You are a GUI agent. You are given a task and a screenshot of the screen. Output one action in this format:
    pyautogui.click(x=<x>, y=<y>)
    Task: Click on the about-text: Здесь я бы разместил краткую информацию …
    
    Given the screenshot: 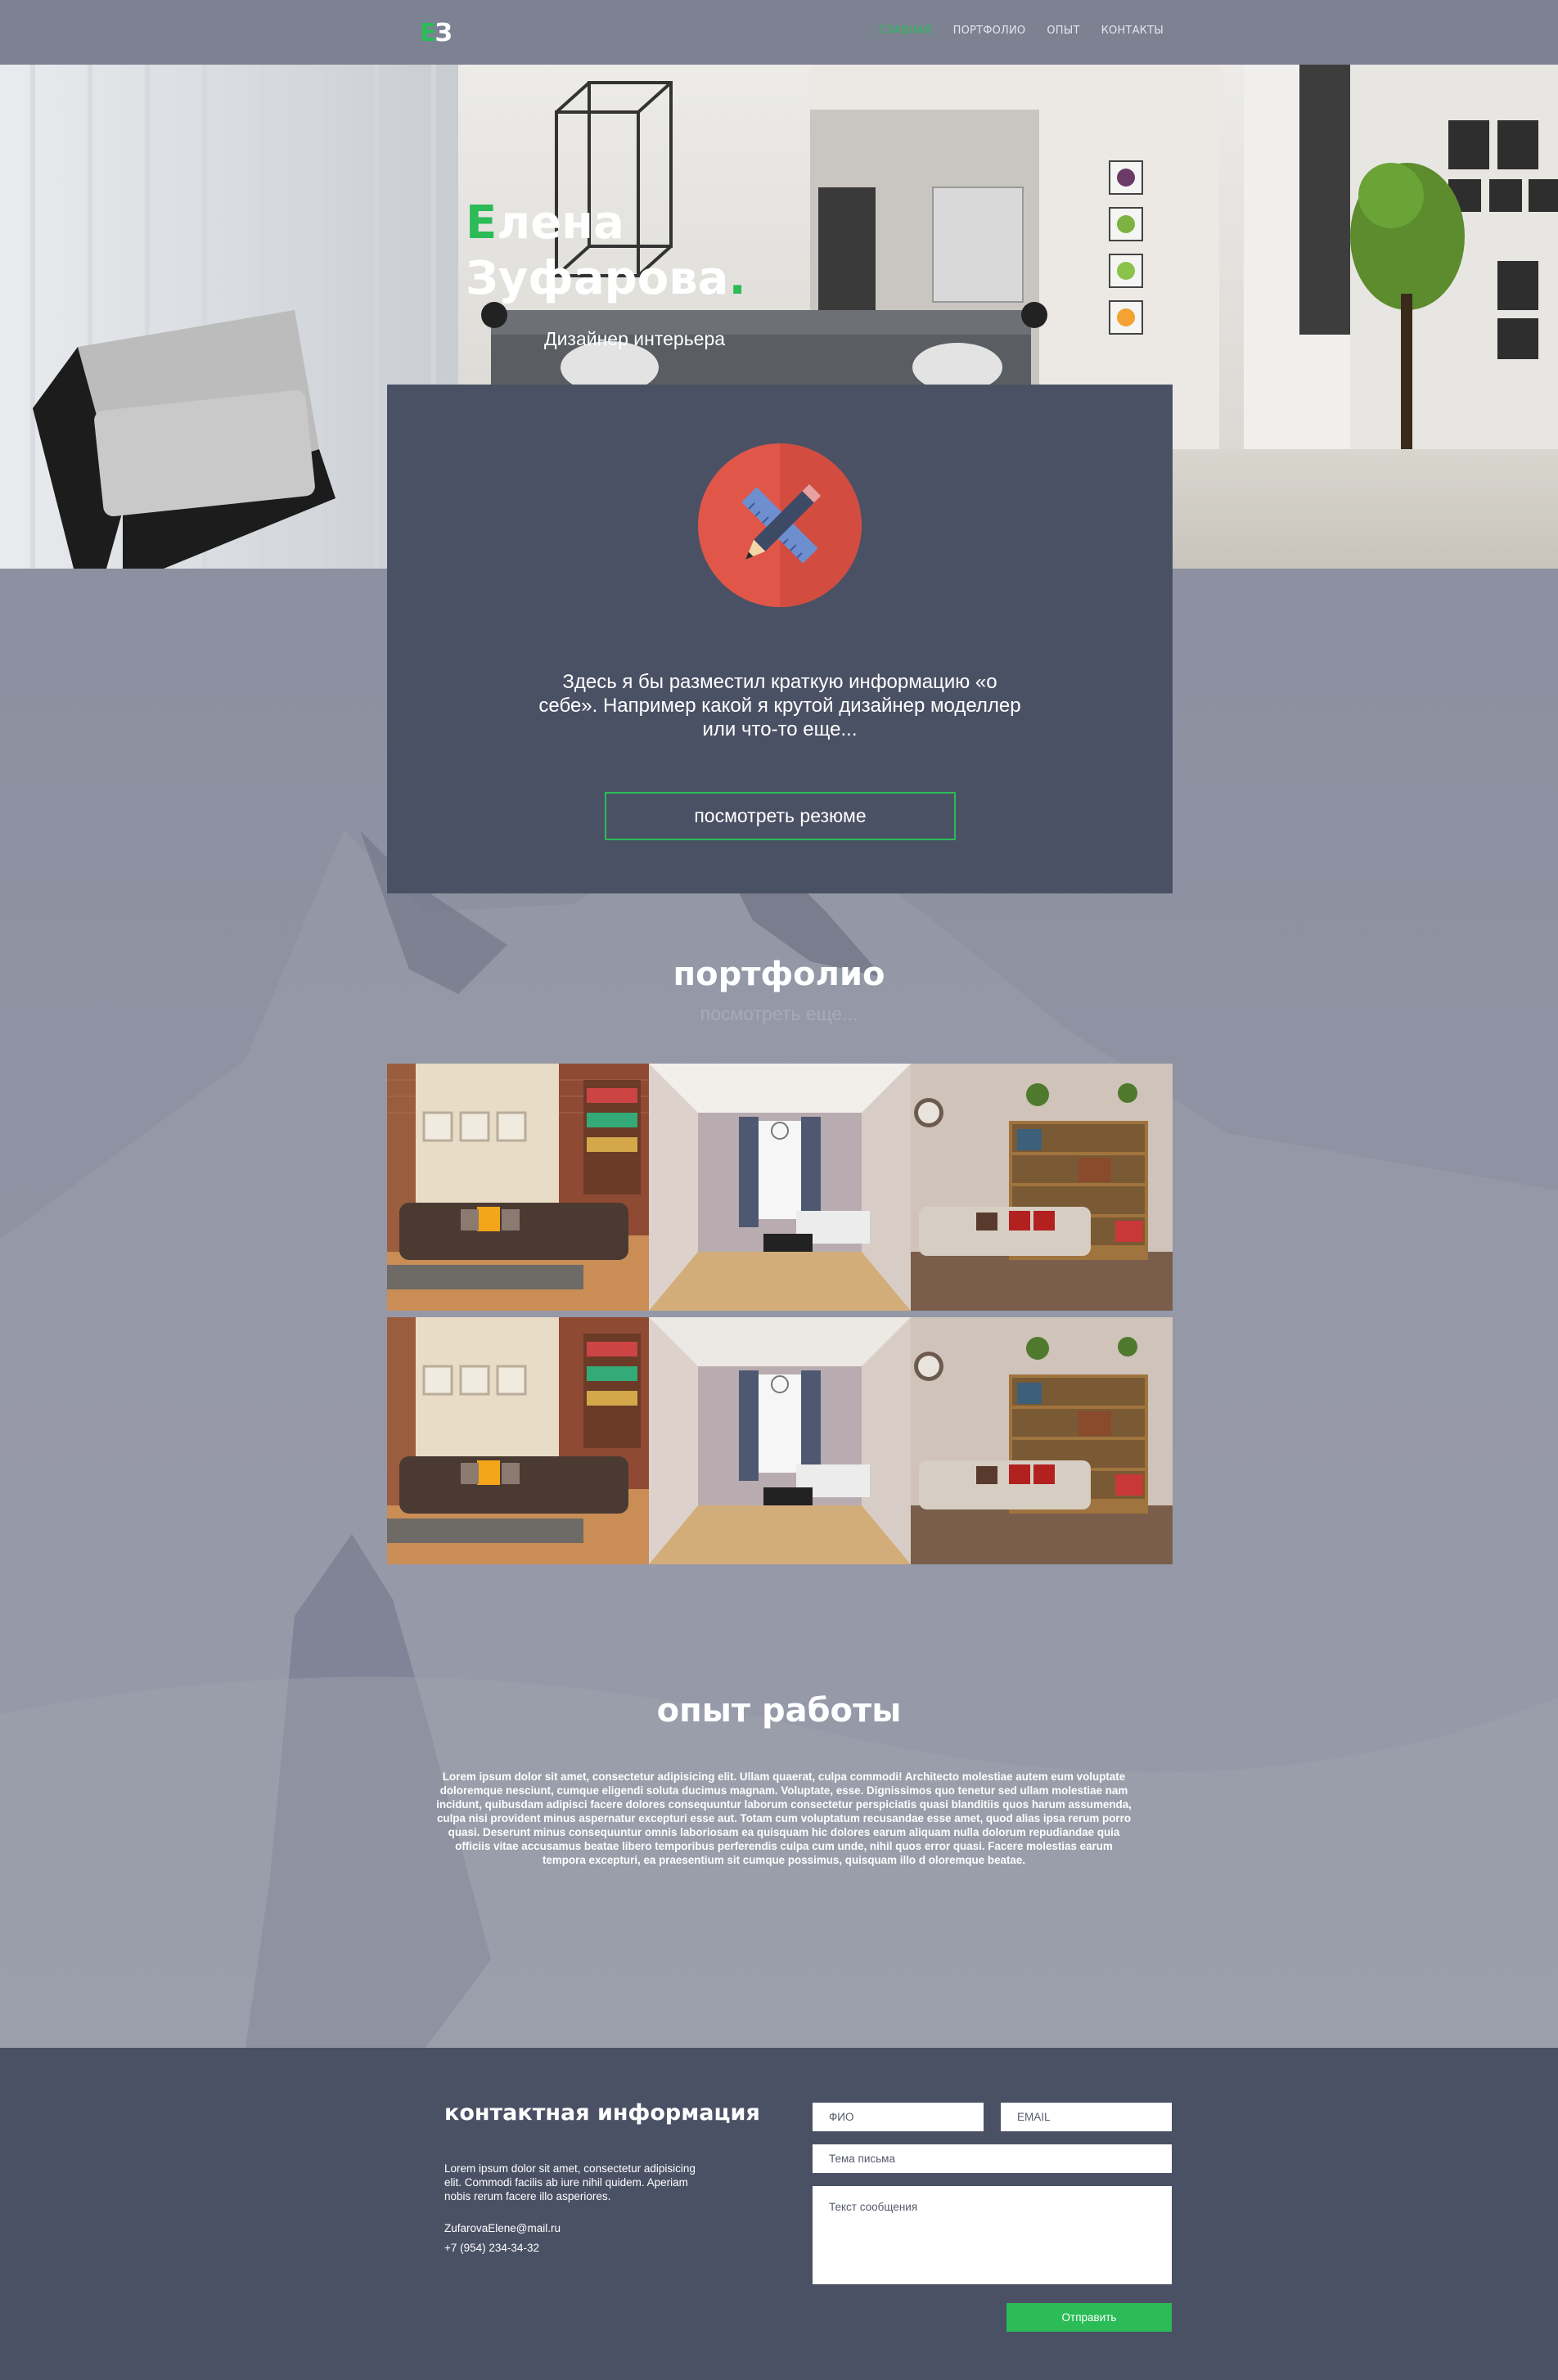 What is the action you would take?
    pyautogui.click(x=779, y=705)
    